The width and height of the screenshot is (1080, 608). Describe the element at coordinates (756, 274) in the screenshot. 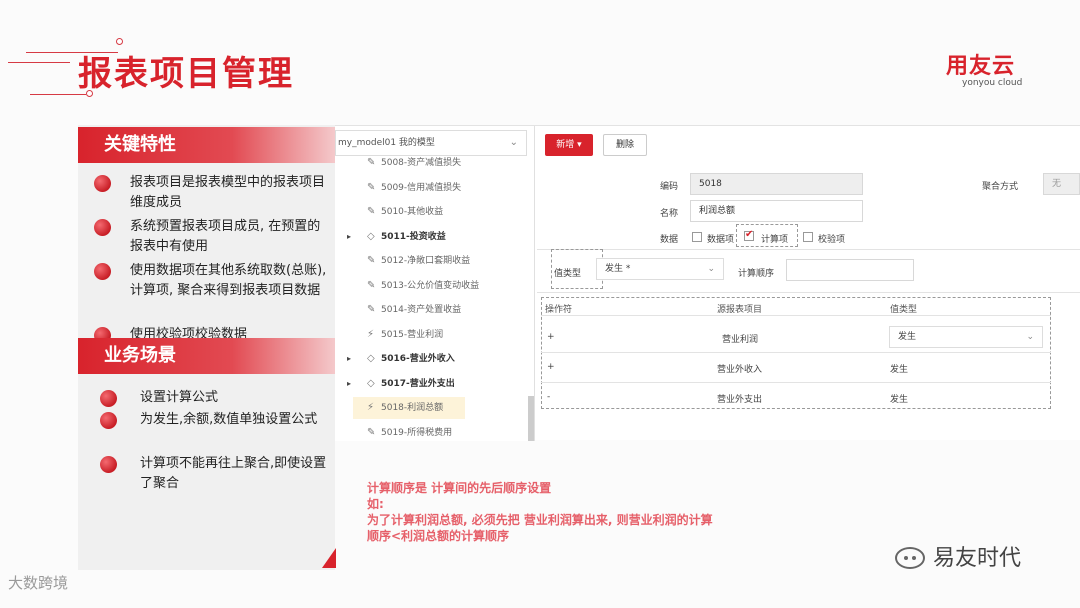

I see `calc-order-label: 计算顺序` at that location.